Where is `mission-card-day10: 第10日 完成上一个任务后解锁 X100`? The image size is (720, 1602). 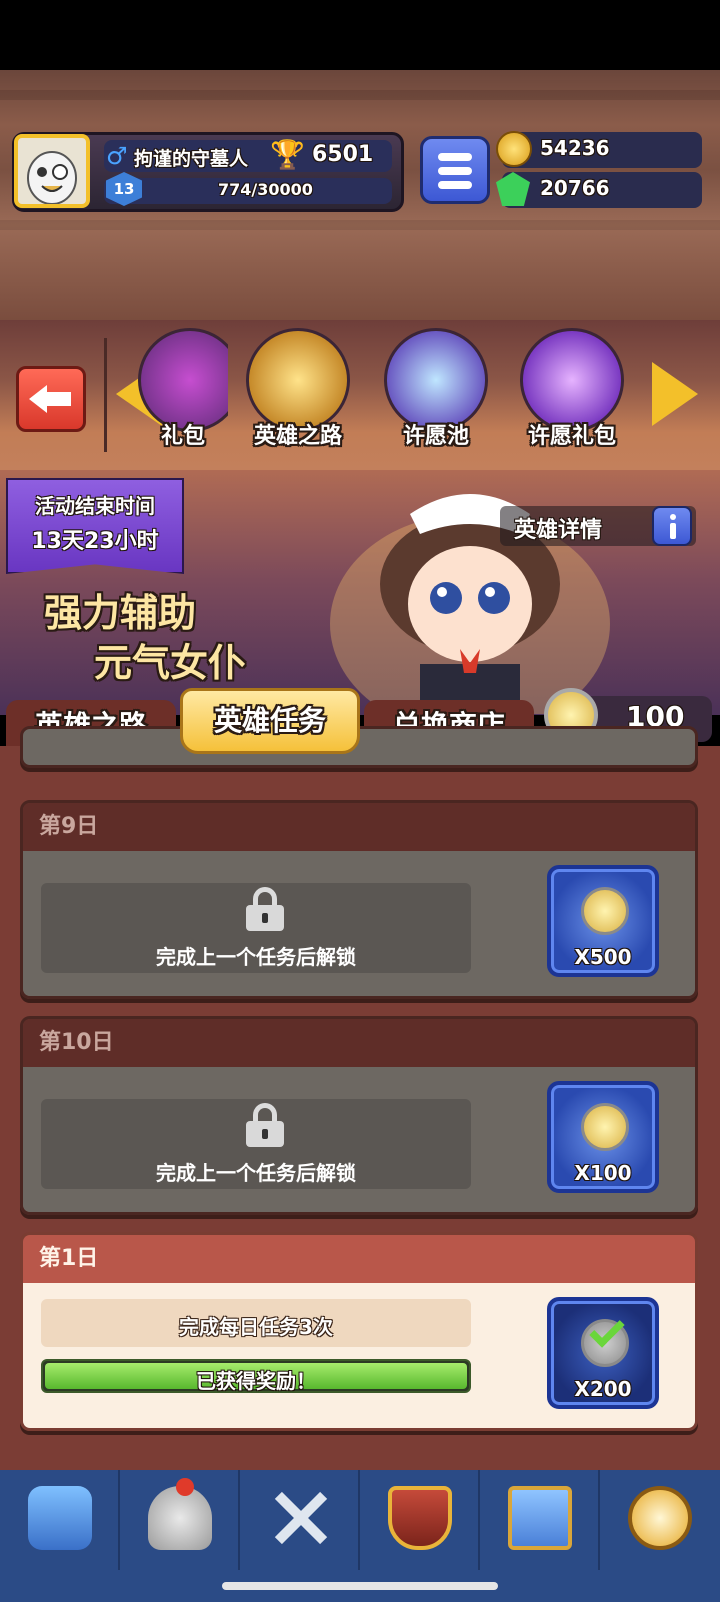 mission-card-day10: 第10日 完成上一个任务后解锁 X100 is located at coordinates (359, 1115).